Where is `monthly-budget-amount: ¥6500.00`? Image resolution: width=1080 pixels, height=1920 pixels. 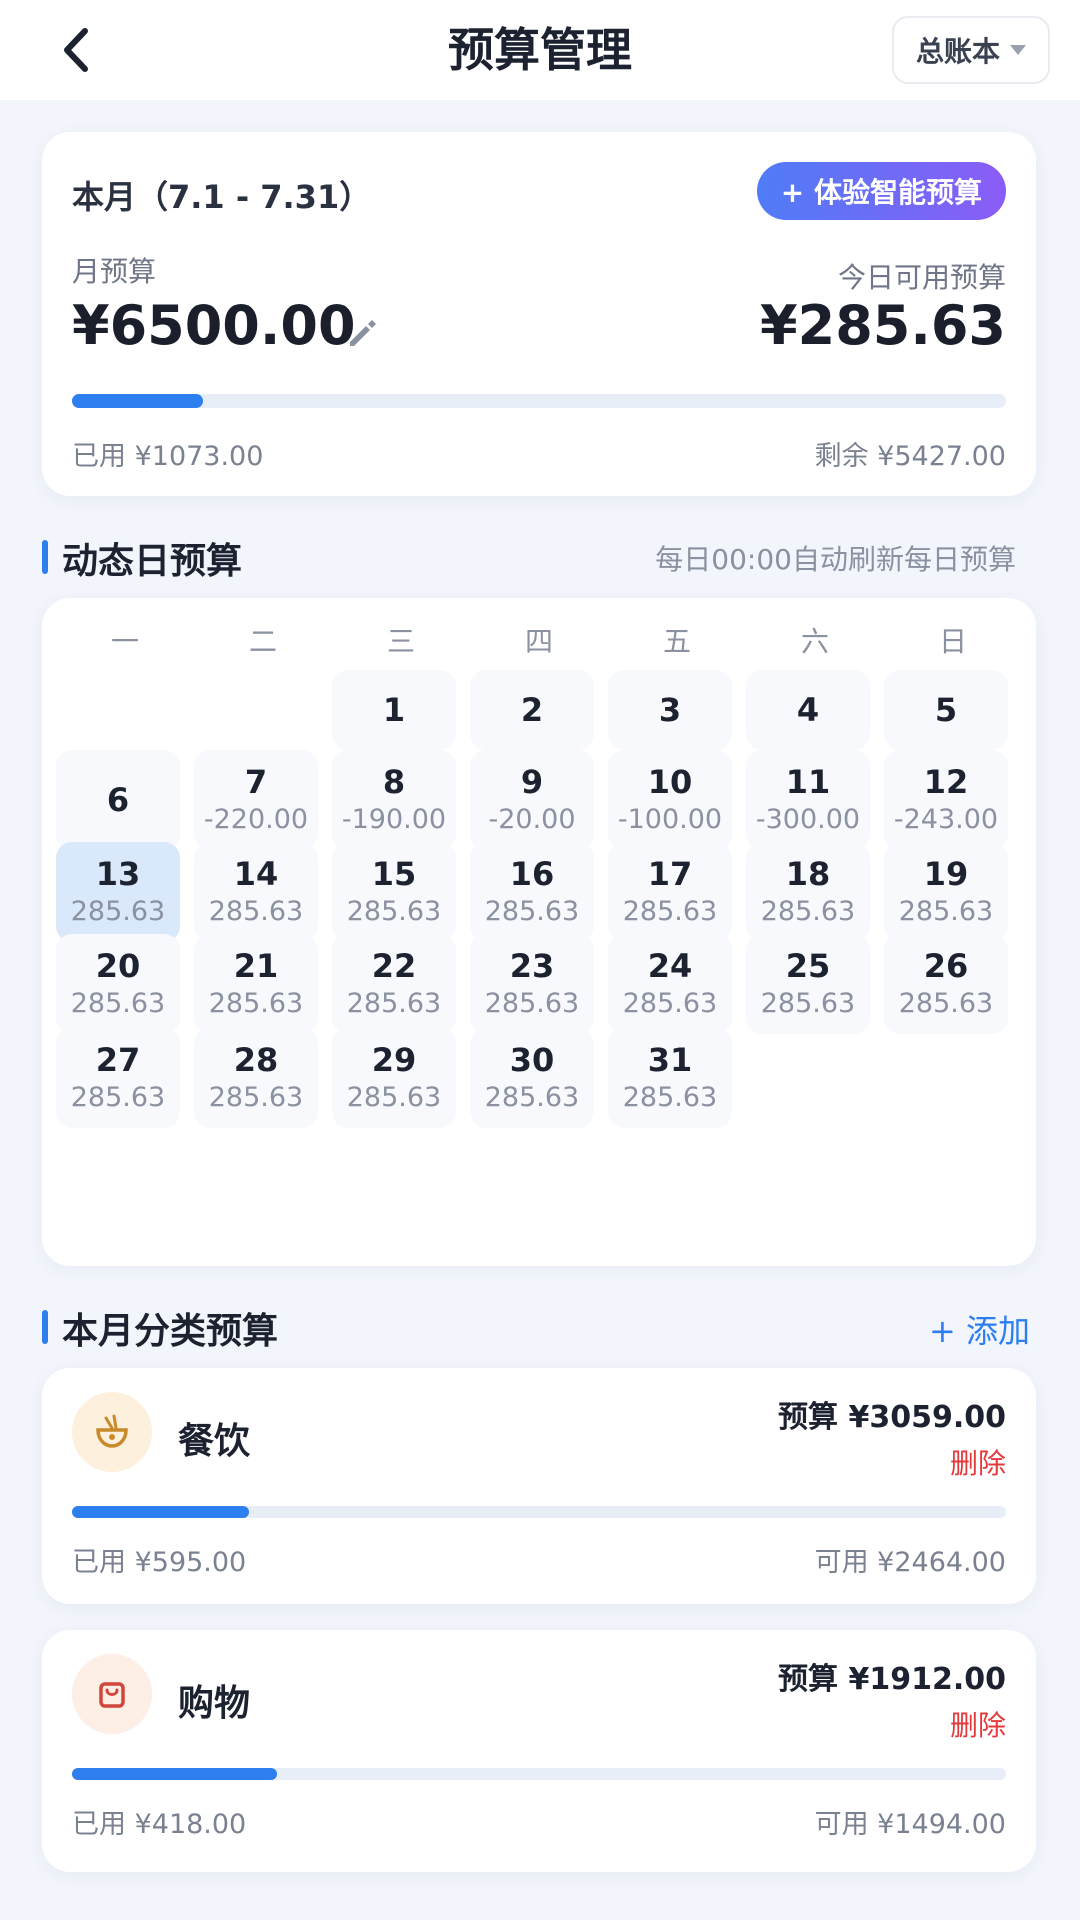
monthly-budget-amount: ¥6500.00 is located at coordinates (214, 325).